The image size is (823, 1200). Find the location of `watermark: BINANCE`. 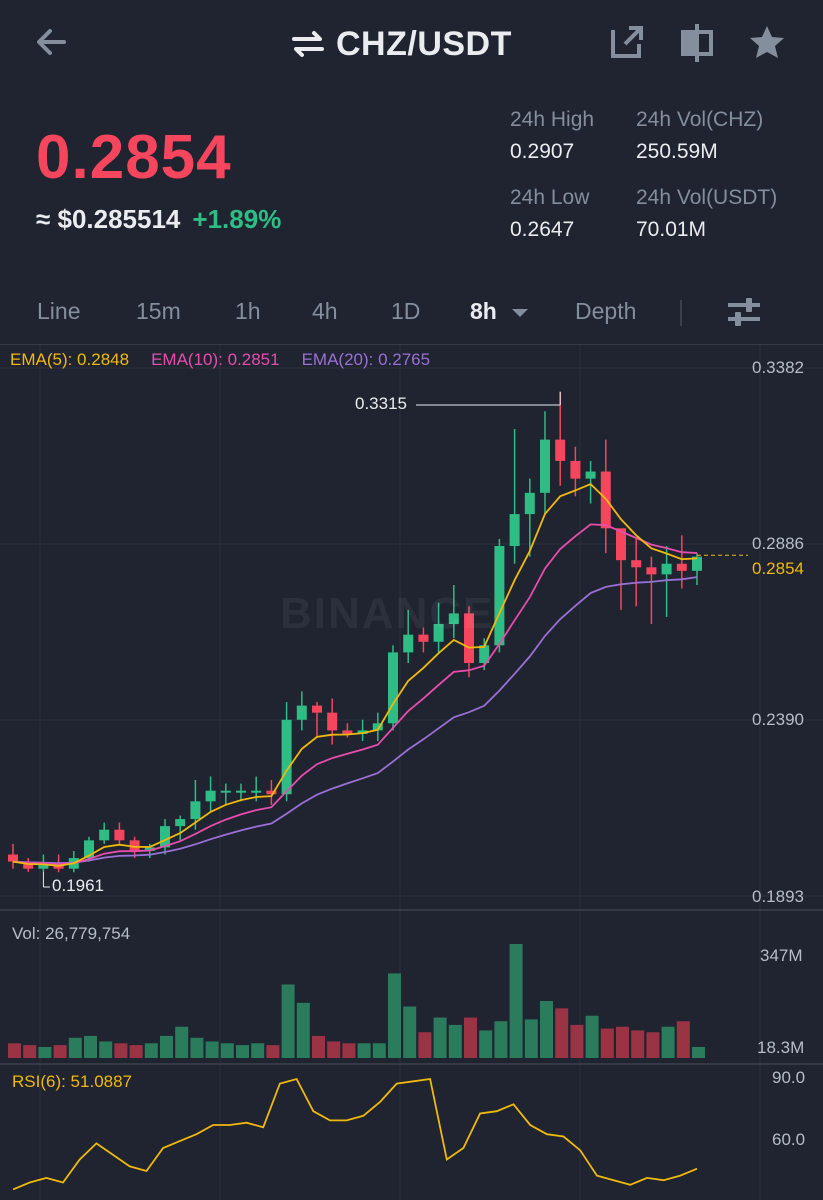

watermark: BINANCE is located at coordinates (387, 613).